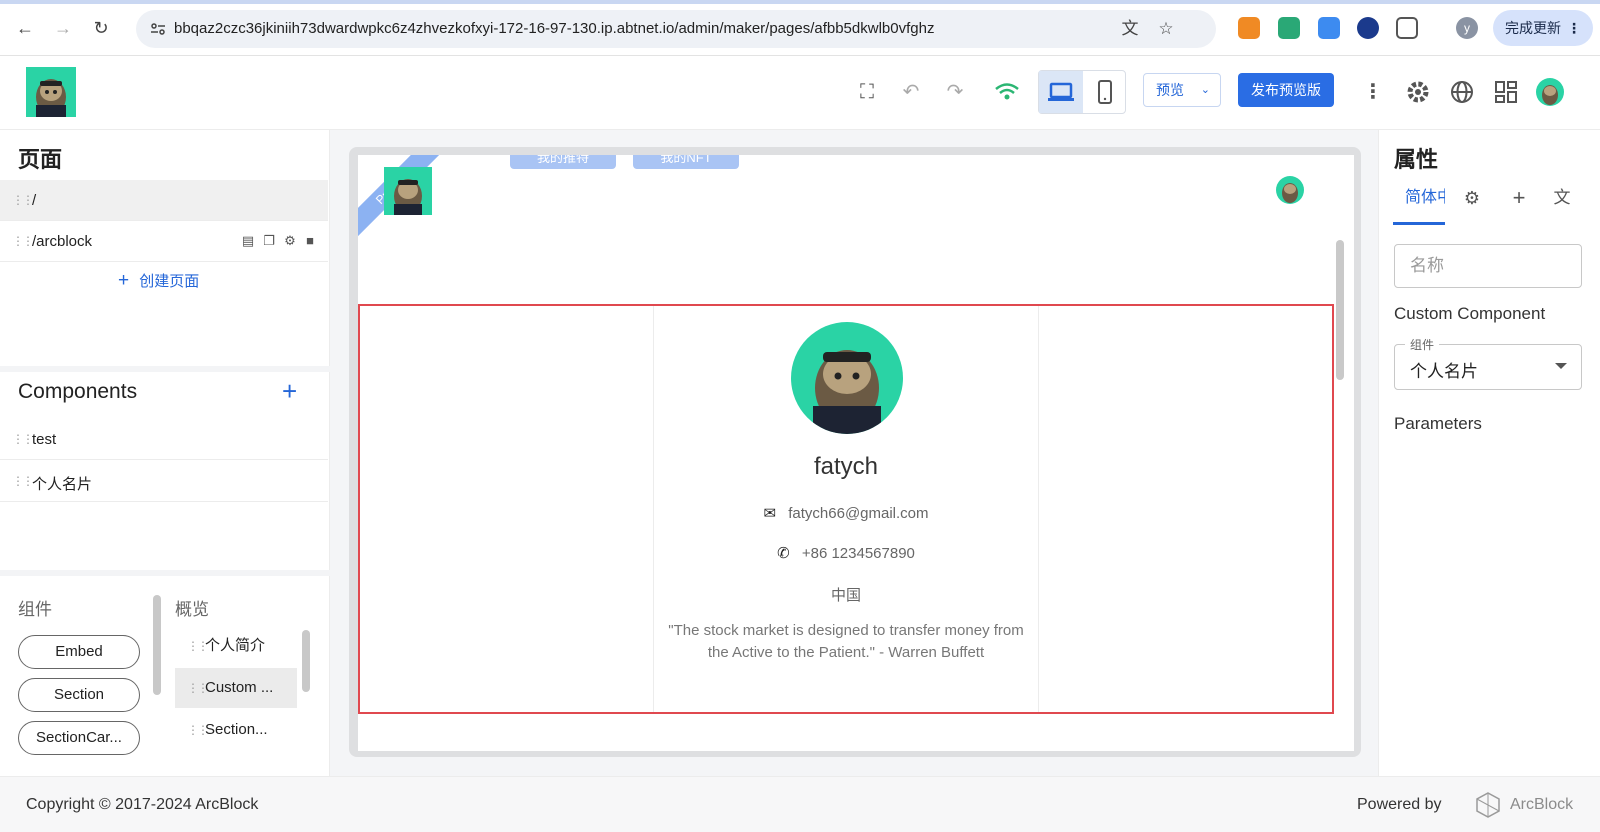 This screenshot has width=1600, height=832. What do you see at coordinates (1541, 805) in the screenshot?
I see `brand-name: ArcBlock` at bounding box center [1541, 805].